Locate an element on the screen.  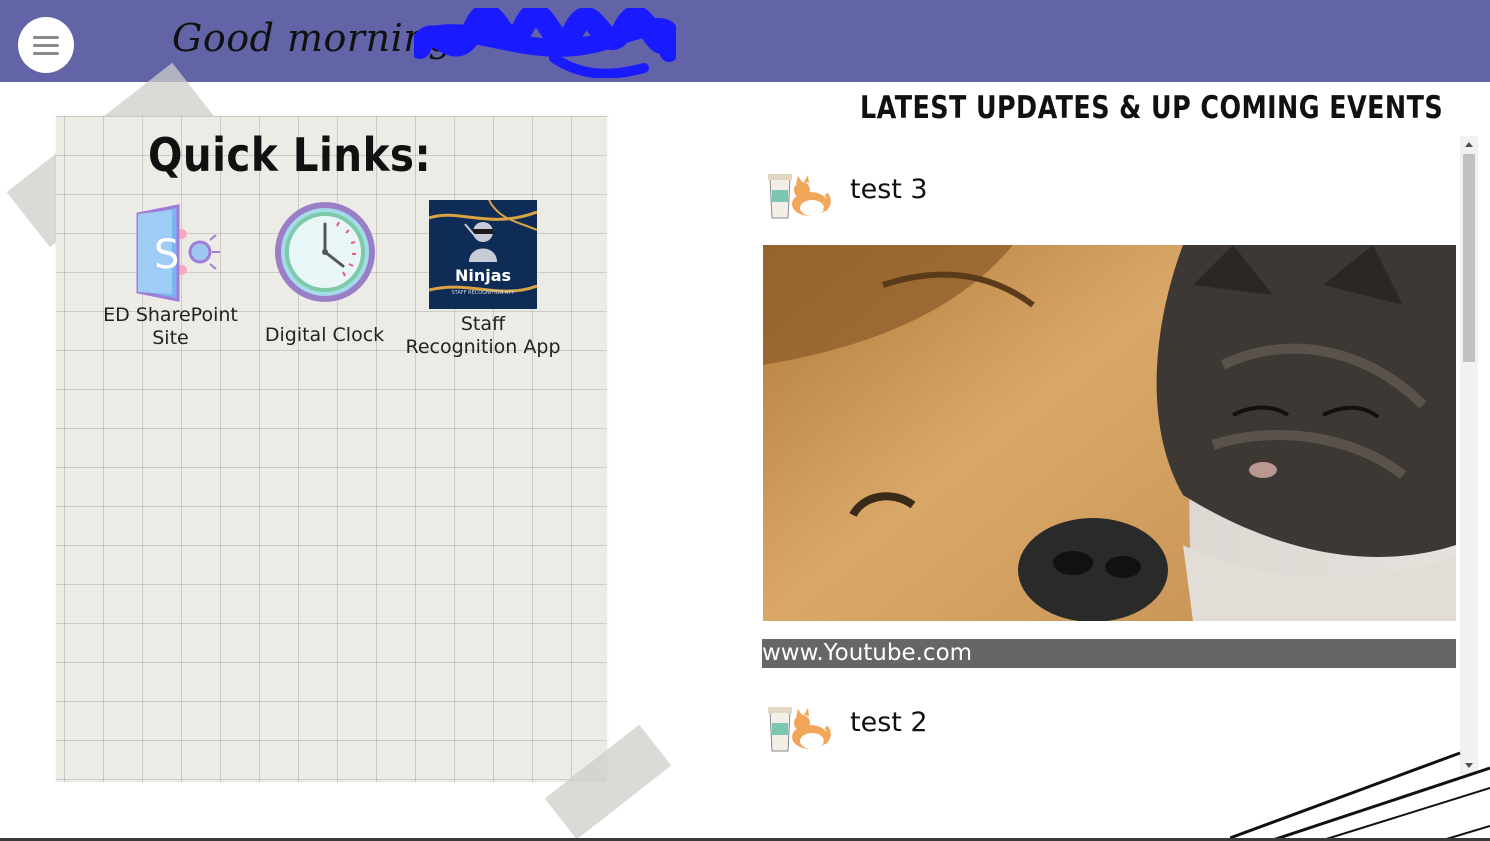
post-header: test 3 is located at coordinates (1110, 200).